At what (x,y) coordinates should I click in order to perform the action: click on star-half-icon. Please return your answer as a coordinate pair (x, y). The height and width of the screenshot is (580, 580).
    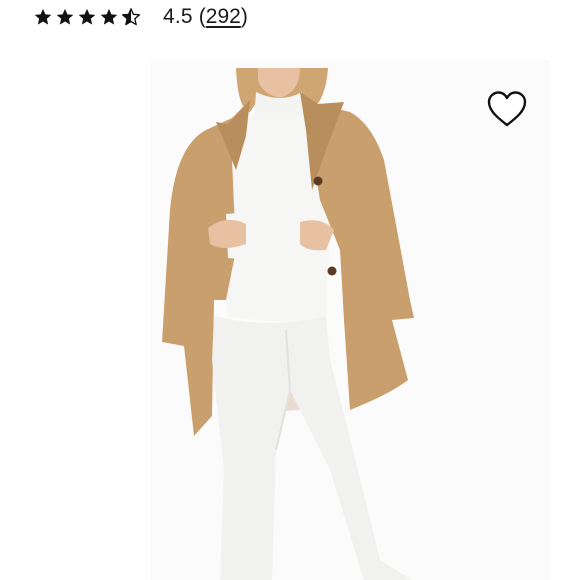
    Looking at the image, I should click on (131, 17).